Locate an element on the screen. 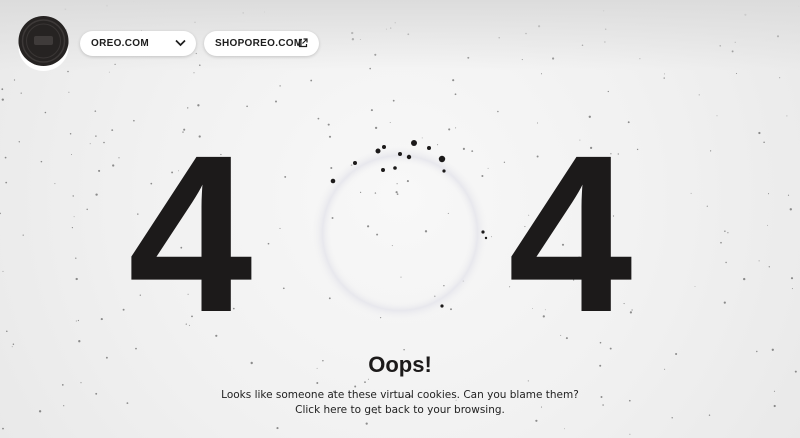 This screenshot has height=438, width=800. shop-oreo-label: SHOPOREO.COM is located at coordinates (259, 43).